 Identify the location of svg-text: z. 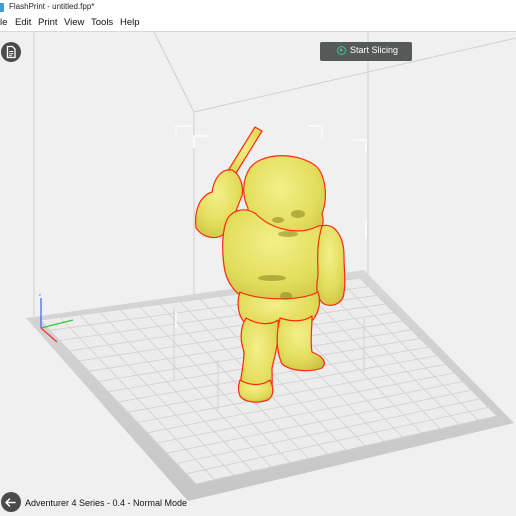
(40, 294).